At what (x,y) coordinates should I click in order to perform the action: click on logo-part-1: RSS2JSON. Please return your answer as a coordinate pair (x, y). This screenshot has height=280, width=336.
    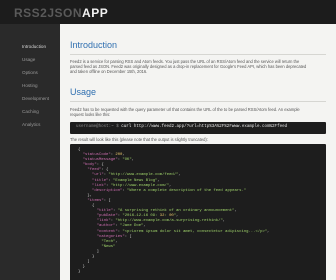
    Looking at the image, I should click on (48, 13).